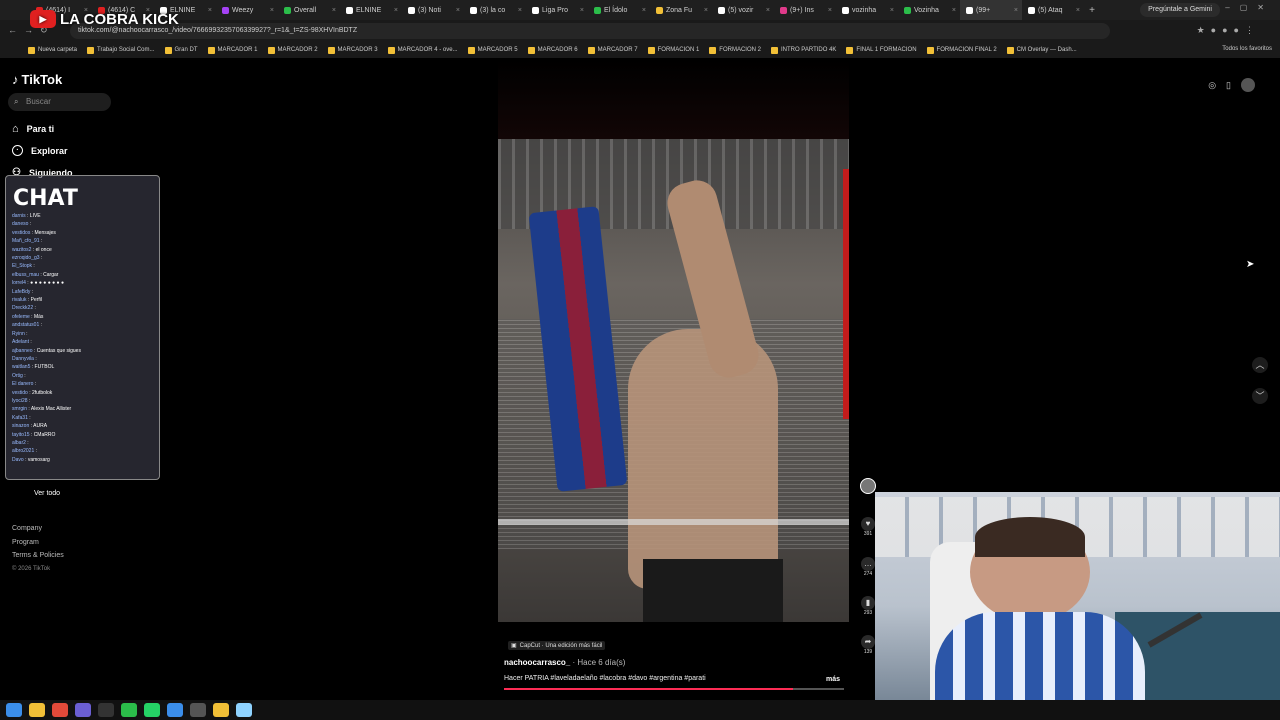  I want to click on chat-message: albar2 :, so click(20, 442).